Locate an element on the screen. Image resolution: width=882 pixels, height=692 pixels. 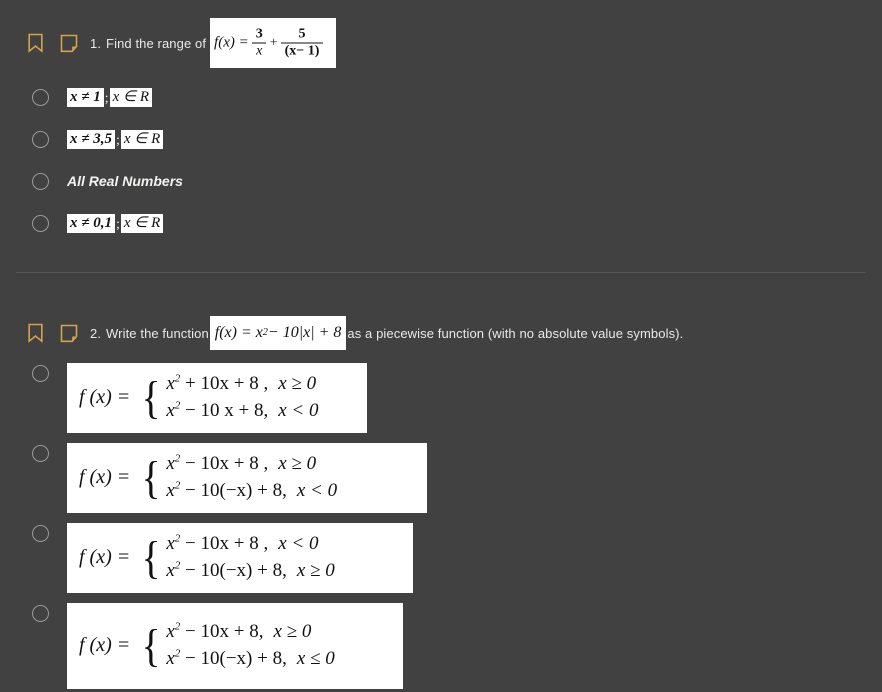
piecewise-line-1: x2 − 10x + 8 ,x < 0 is located at coordinates (250, 544).